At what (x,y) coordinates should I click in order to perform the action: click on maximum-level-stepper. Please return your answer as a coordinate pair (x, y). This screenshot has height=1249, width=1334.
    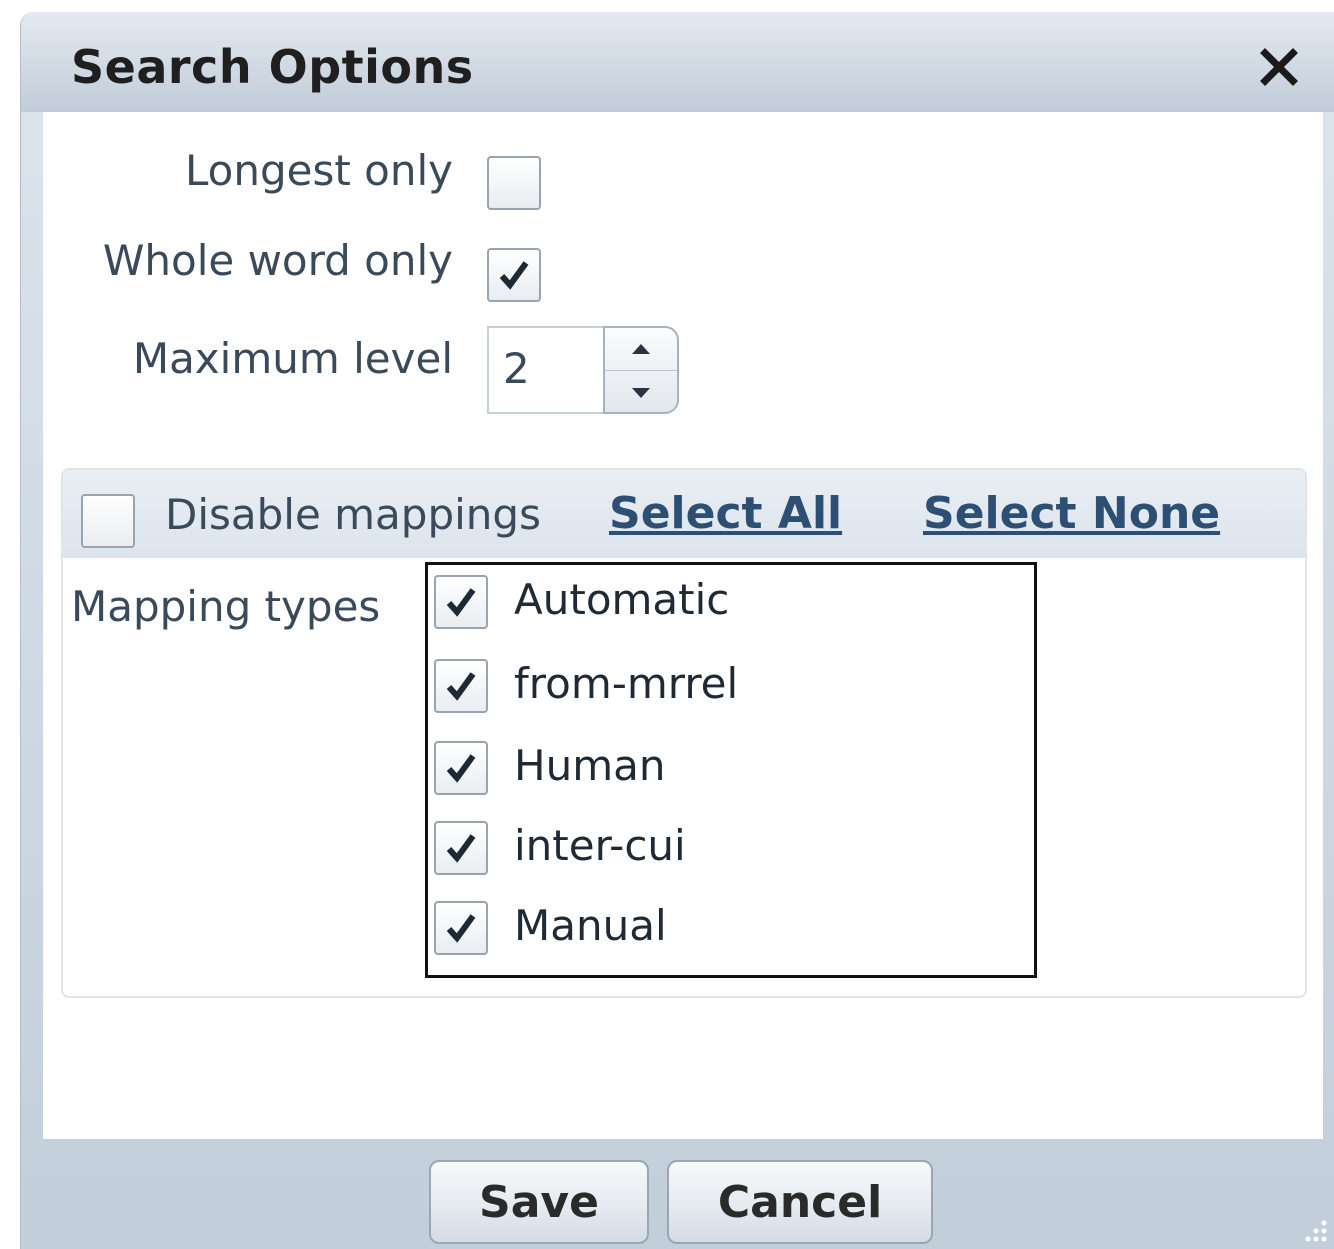
    Looking at the image, I should click on (641, 370).